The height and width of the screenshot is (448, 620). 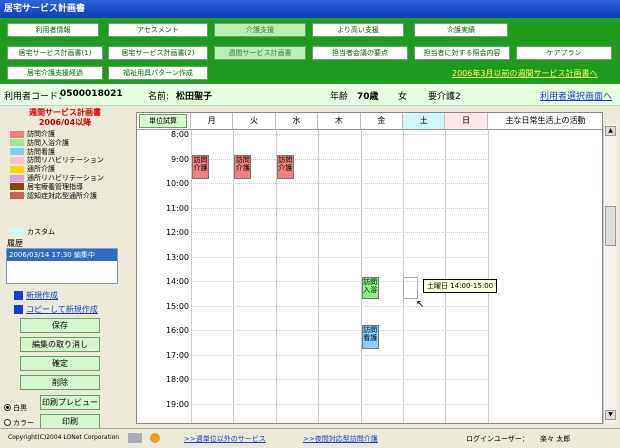 I want to click on grid-corner: 単位試算, so click(x=164, y=121).